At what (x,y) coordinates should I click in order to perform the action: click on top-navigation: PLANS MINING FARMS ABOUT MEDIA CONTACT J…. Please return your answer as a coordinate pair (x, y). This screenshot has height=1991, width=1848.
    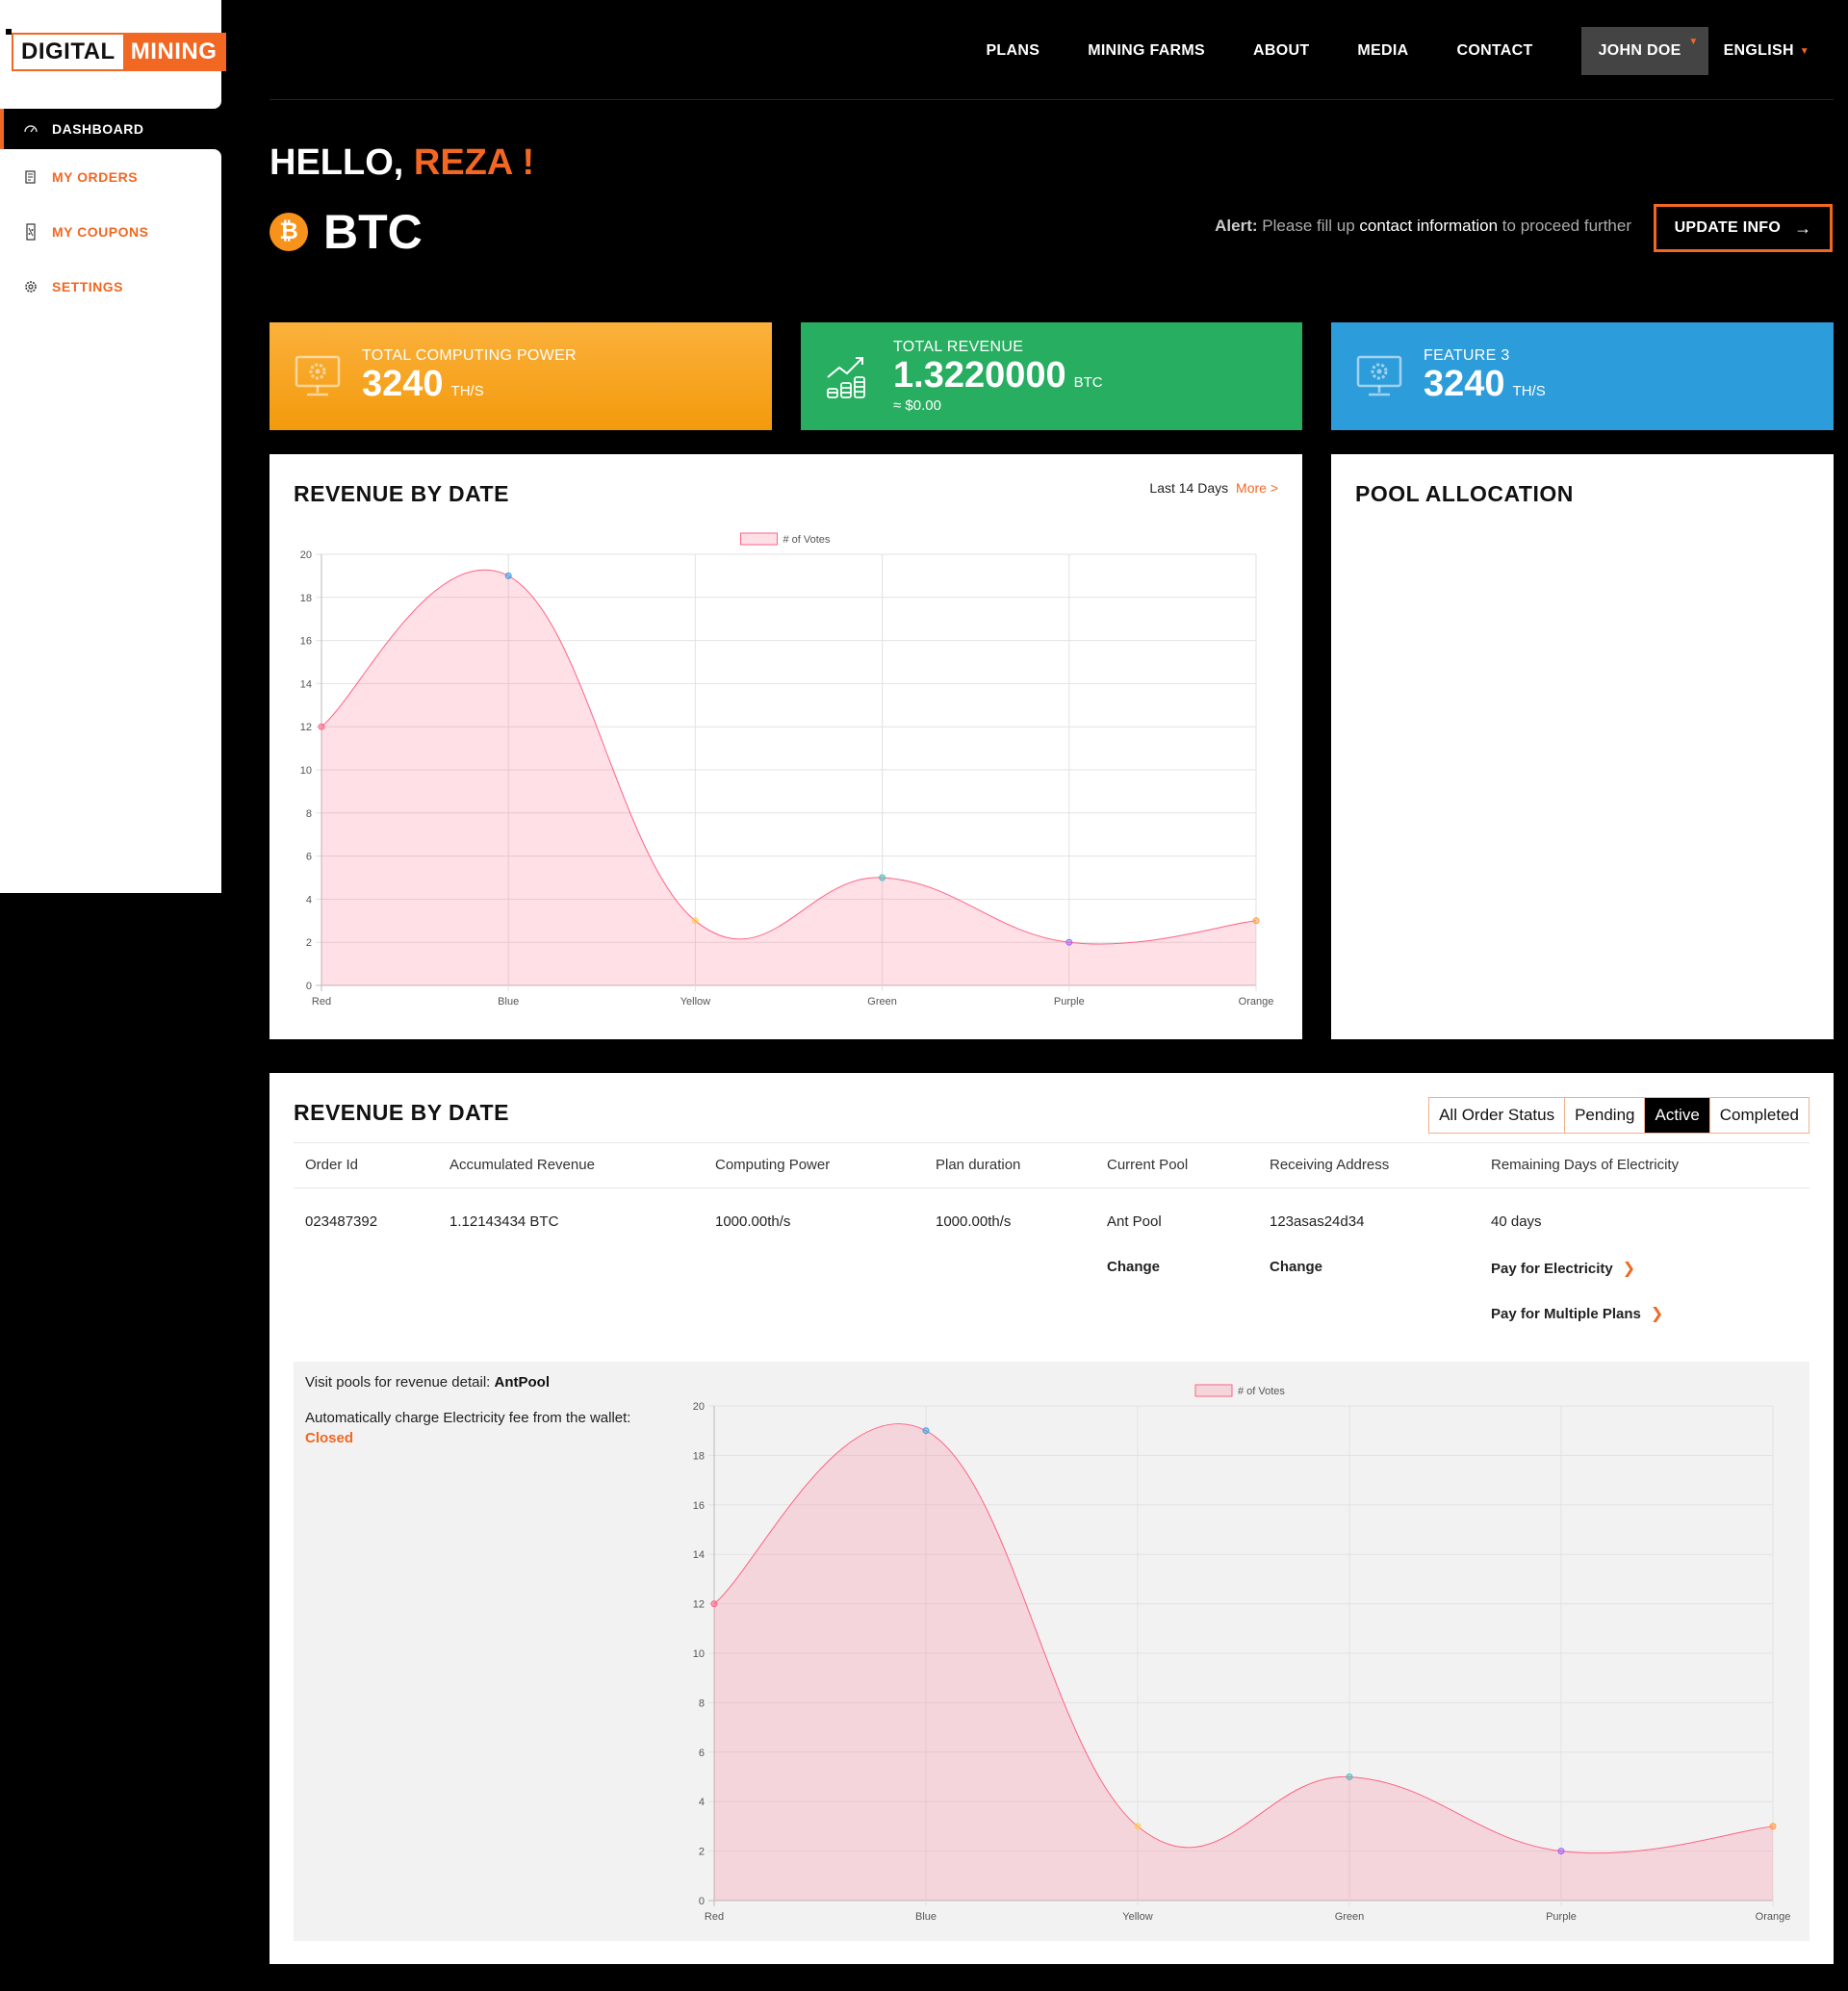
    Looking at the image, I should click on (1373, 51).